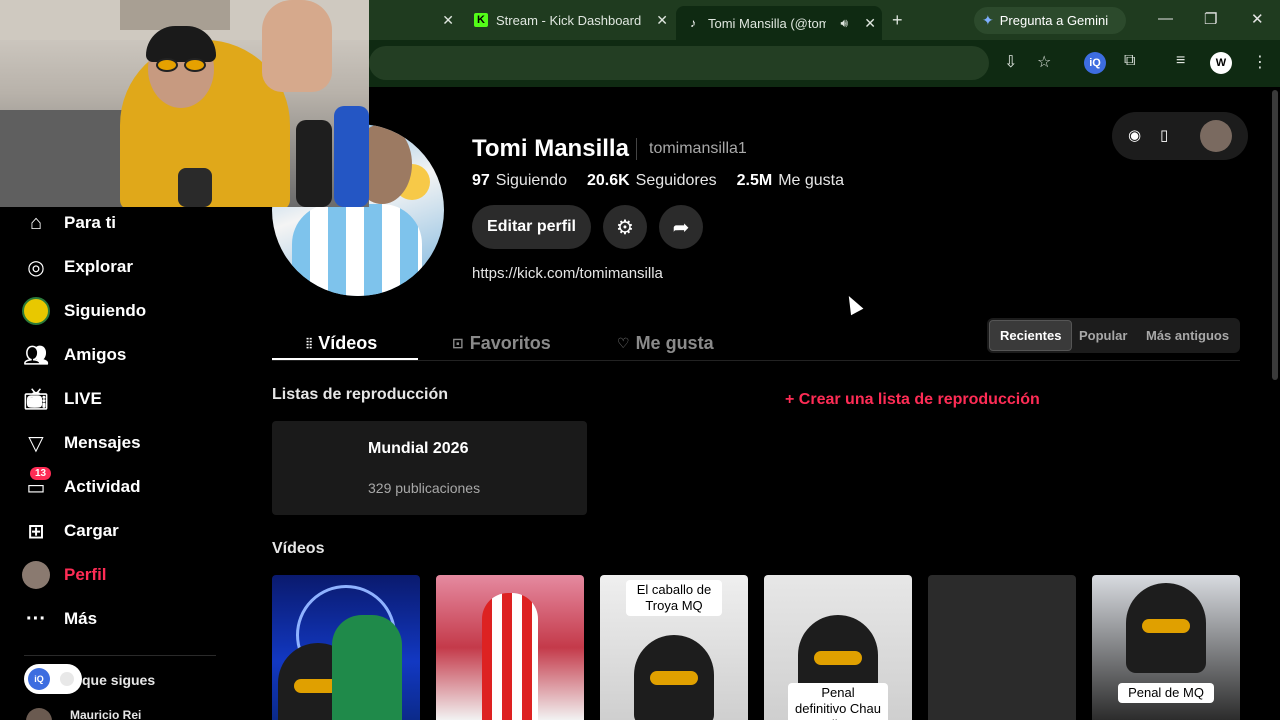 The image size is (1280, 720). Describe the element at coordinates (297, 46) in the screenshot. I see `webcam-hand` at that location.